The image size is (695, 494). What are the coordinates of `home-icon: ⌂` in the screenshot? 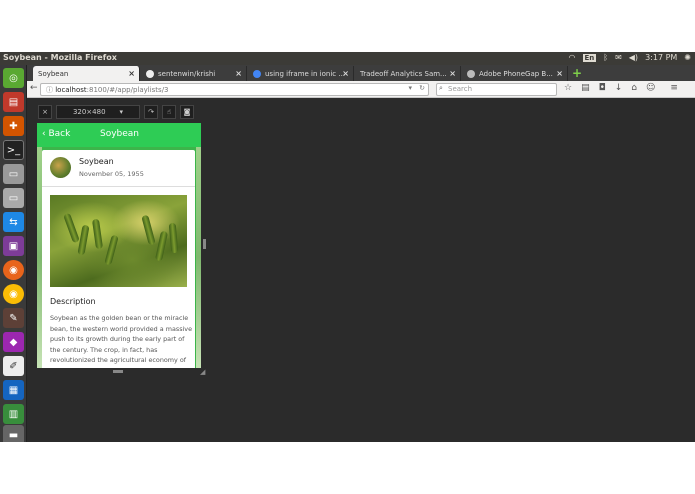 It's located at (634, 88).